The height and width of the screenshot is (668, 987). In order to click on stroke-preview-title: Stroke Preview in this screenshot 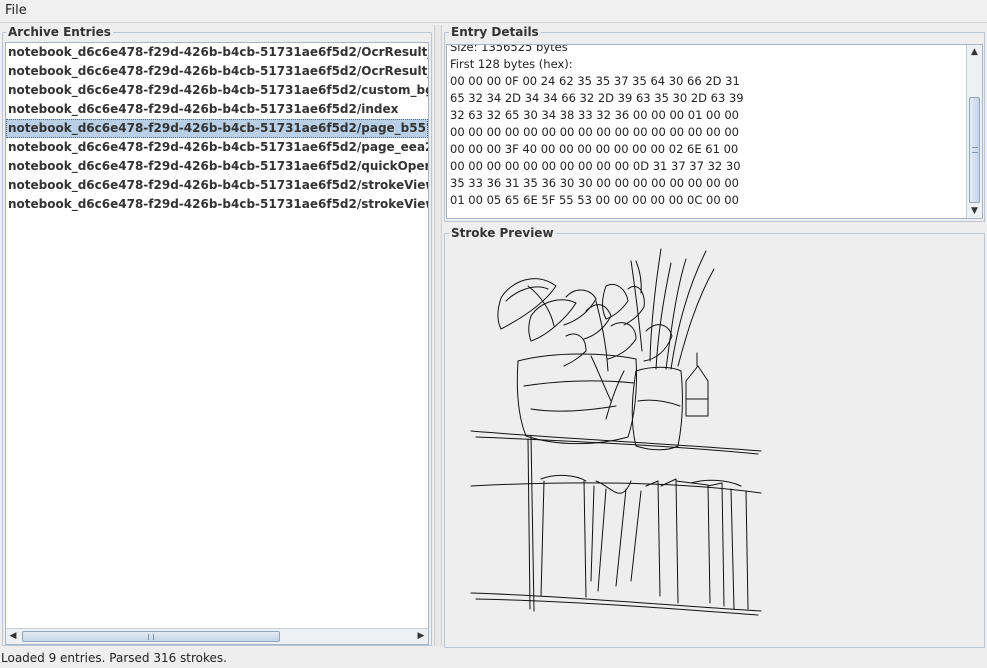, I will do `click(502, 233)`.